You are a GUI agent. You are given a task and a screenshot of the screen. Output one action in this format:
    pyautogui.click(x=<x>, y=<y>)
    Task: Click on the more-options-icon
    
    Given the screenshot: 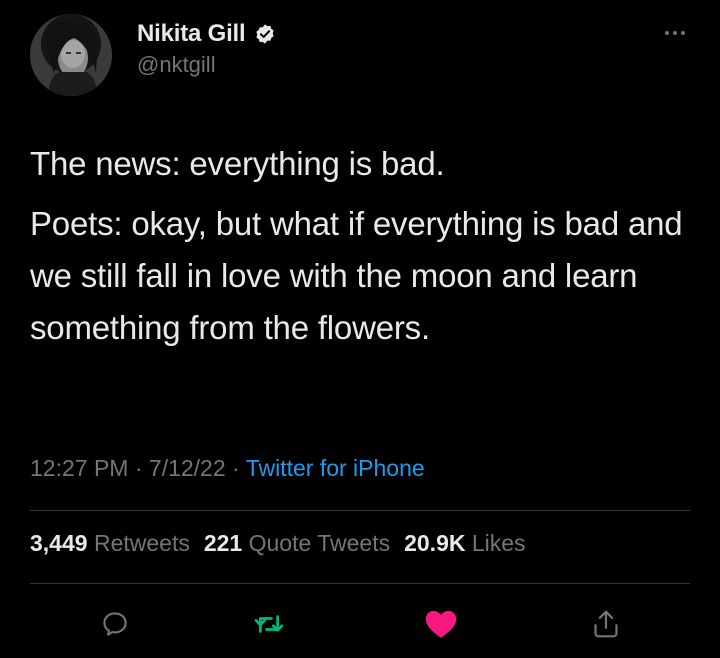 What is the action you would take?
    pyautogui.click(x=675, y=33)
    